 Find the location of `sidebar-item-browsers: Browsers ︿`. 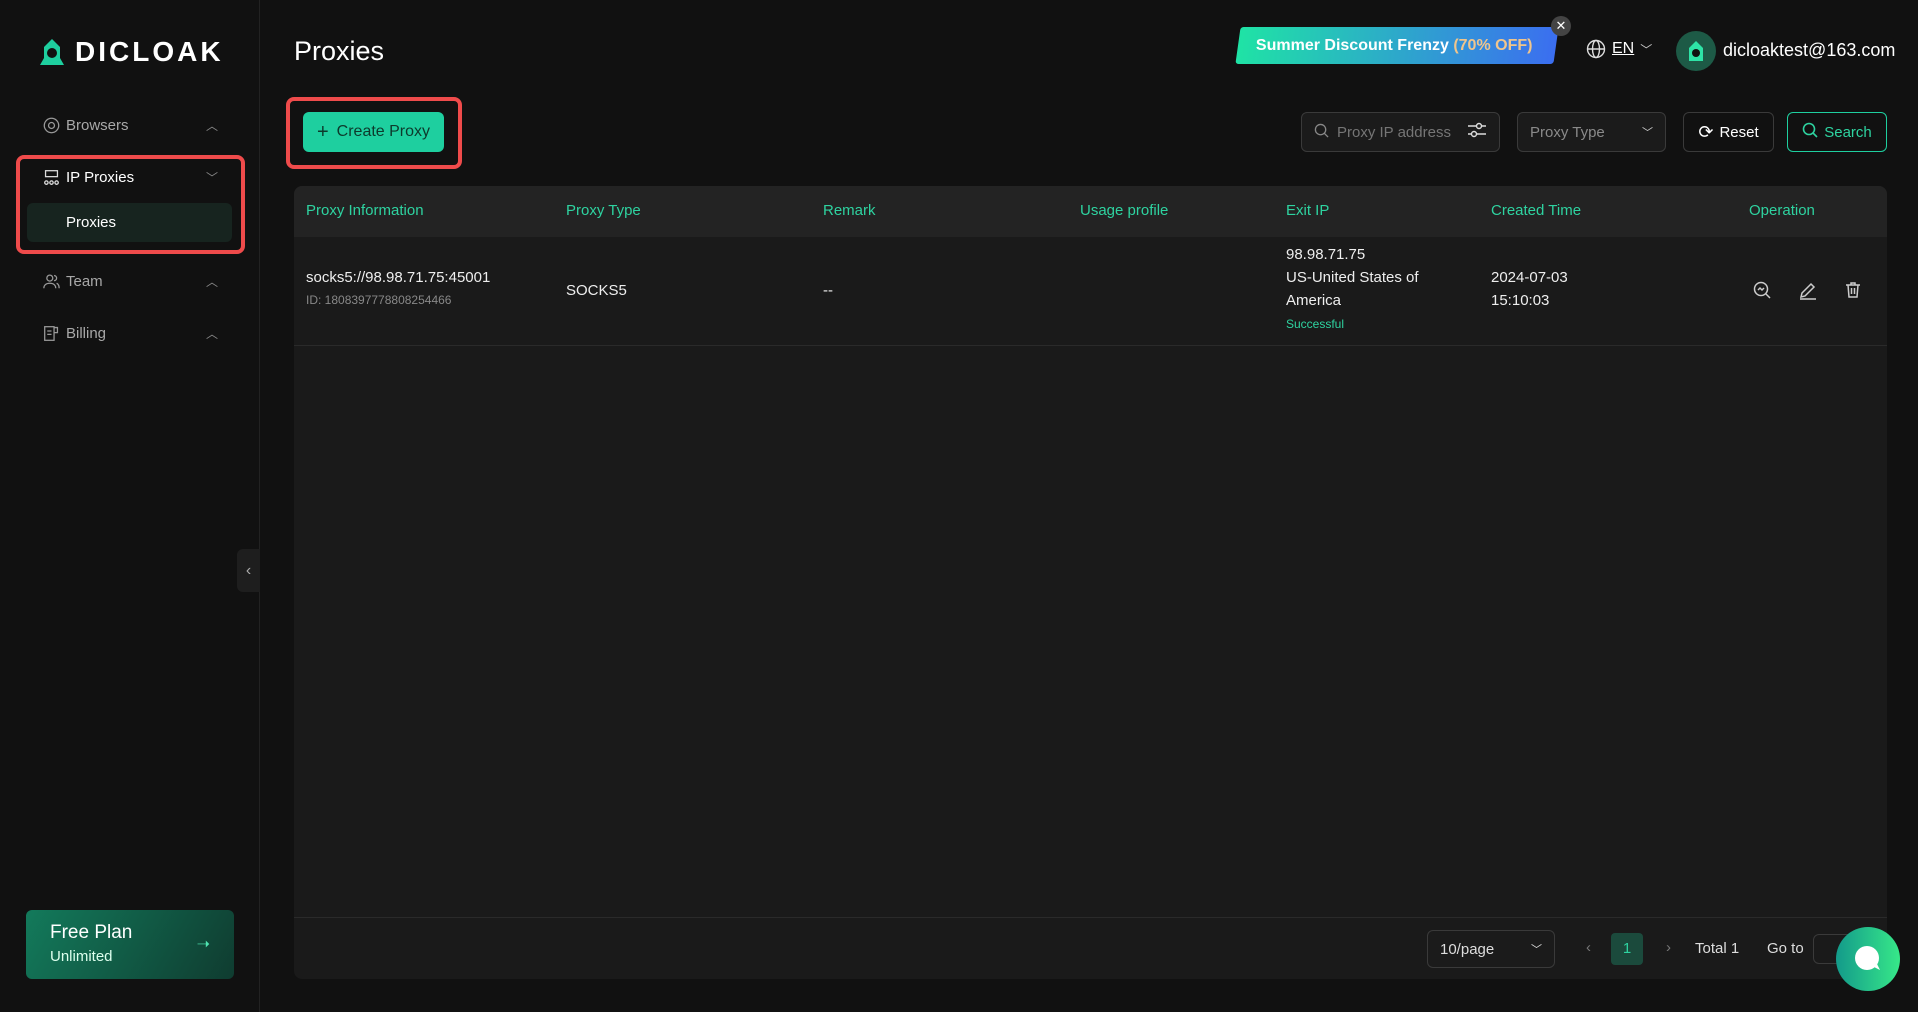

sidebar-item-browsers: Browsers ︿ is located at coordinates (130, 125).